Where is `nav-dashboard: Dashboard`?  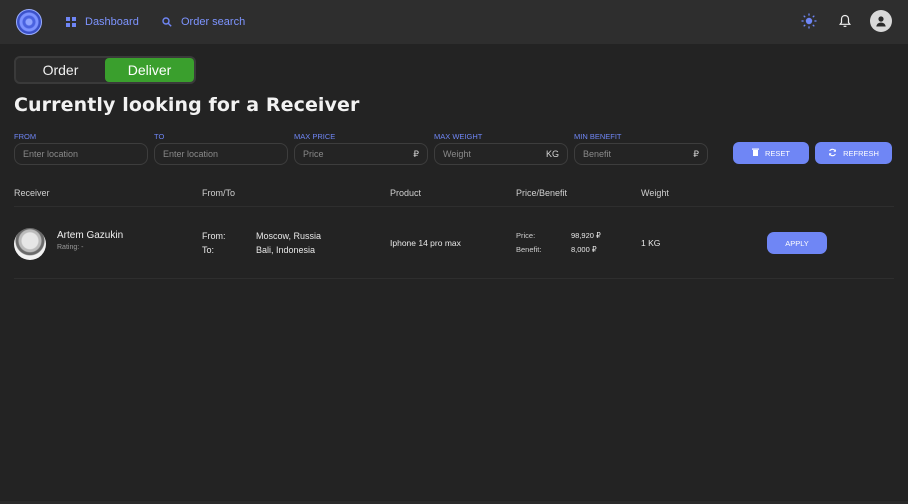 nav-dashboard: Dashboard is located at coordinates (102, 22).